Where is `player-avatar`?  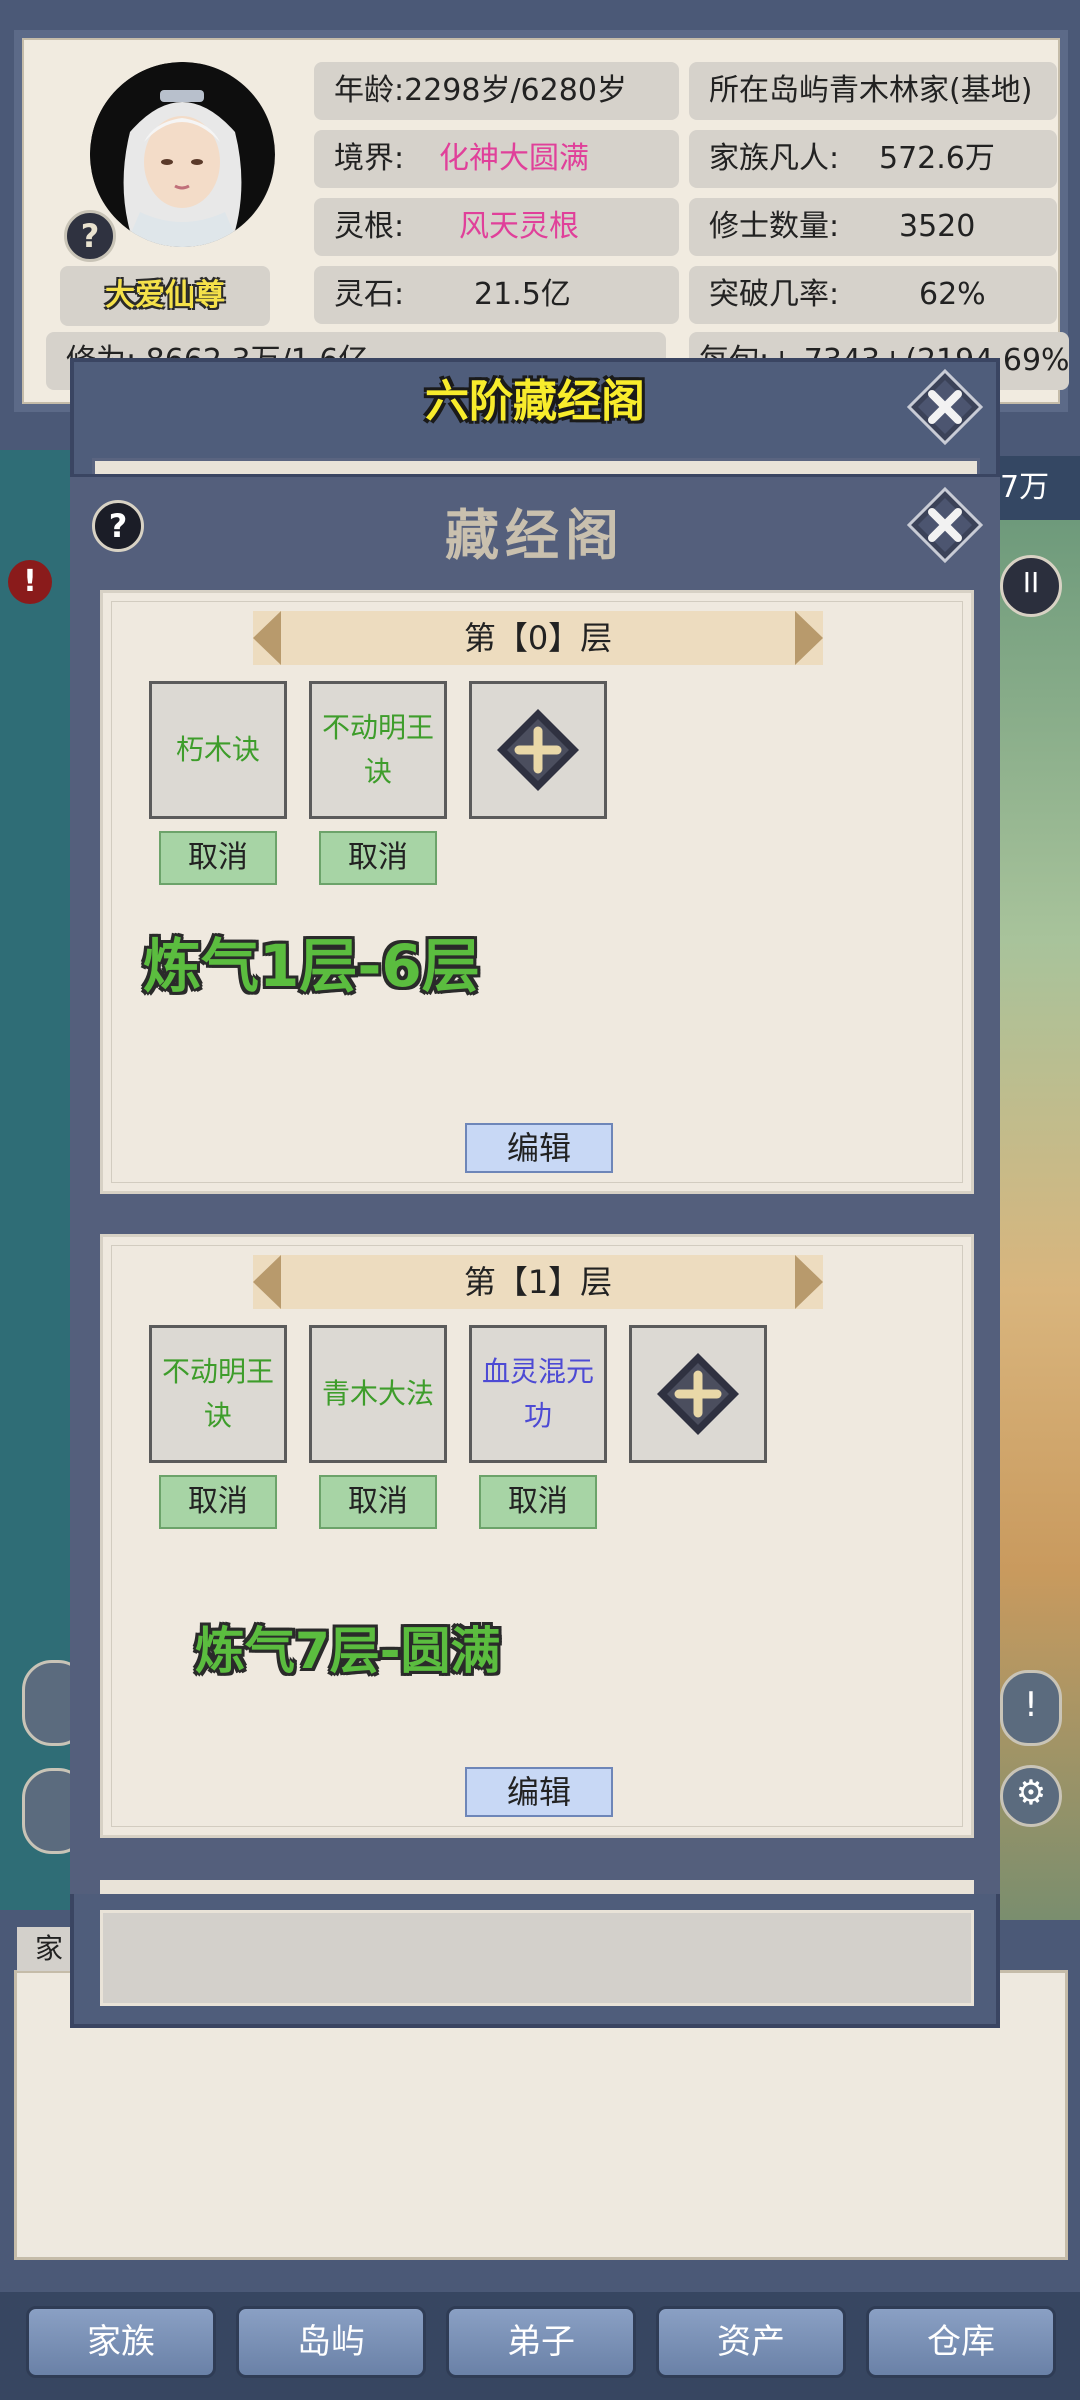
player-avatar is located at coordinates (182, 154).